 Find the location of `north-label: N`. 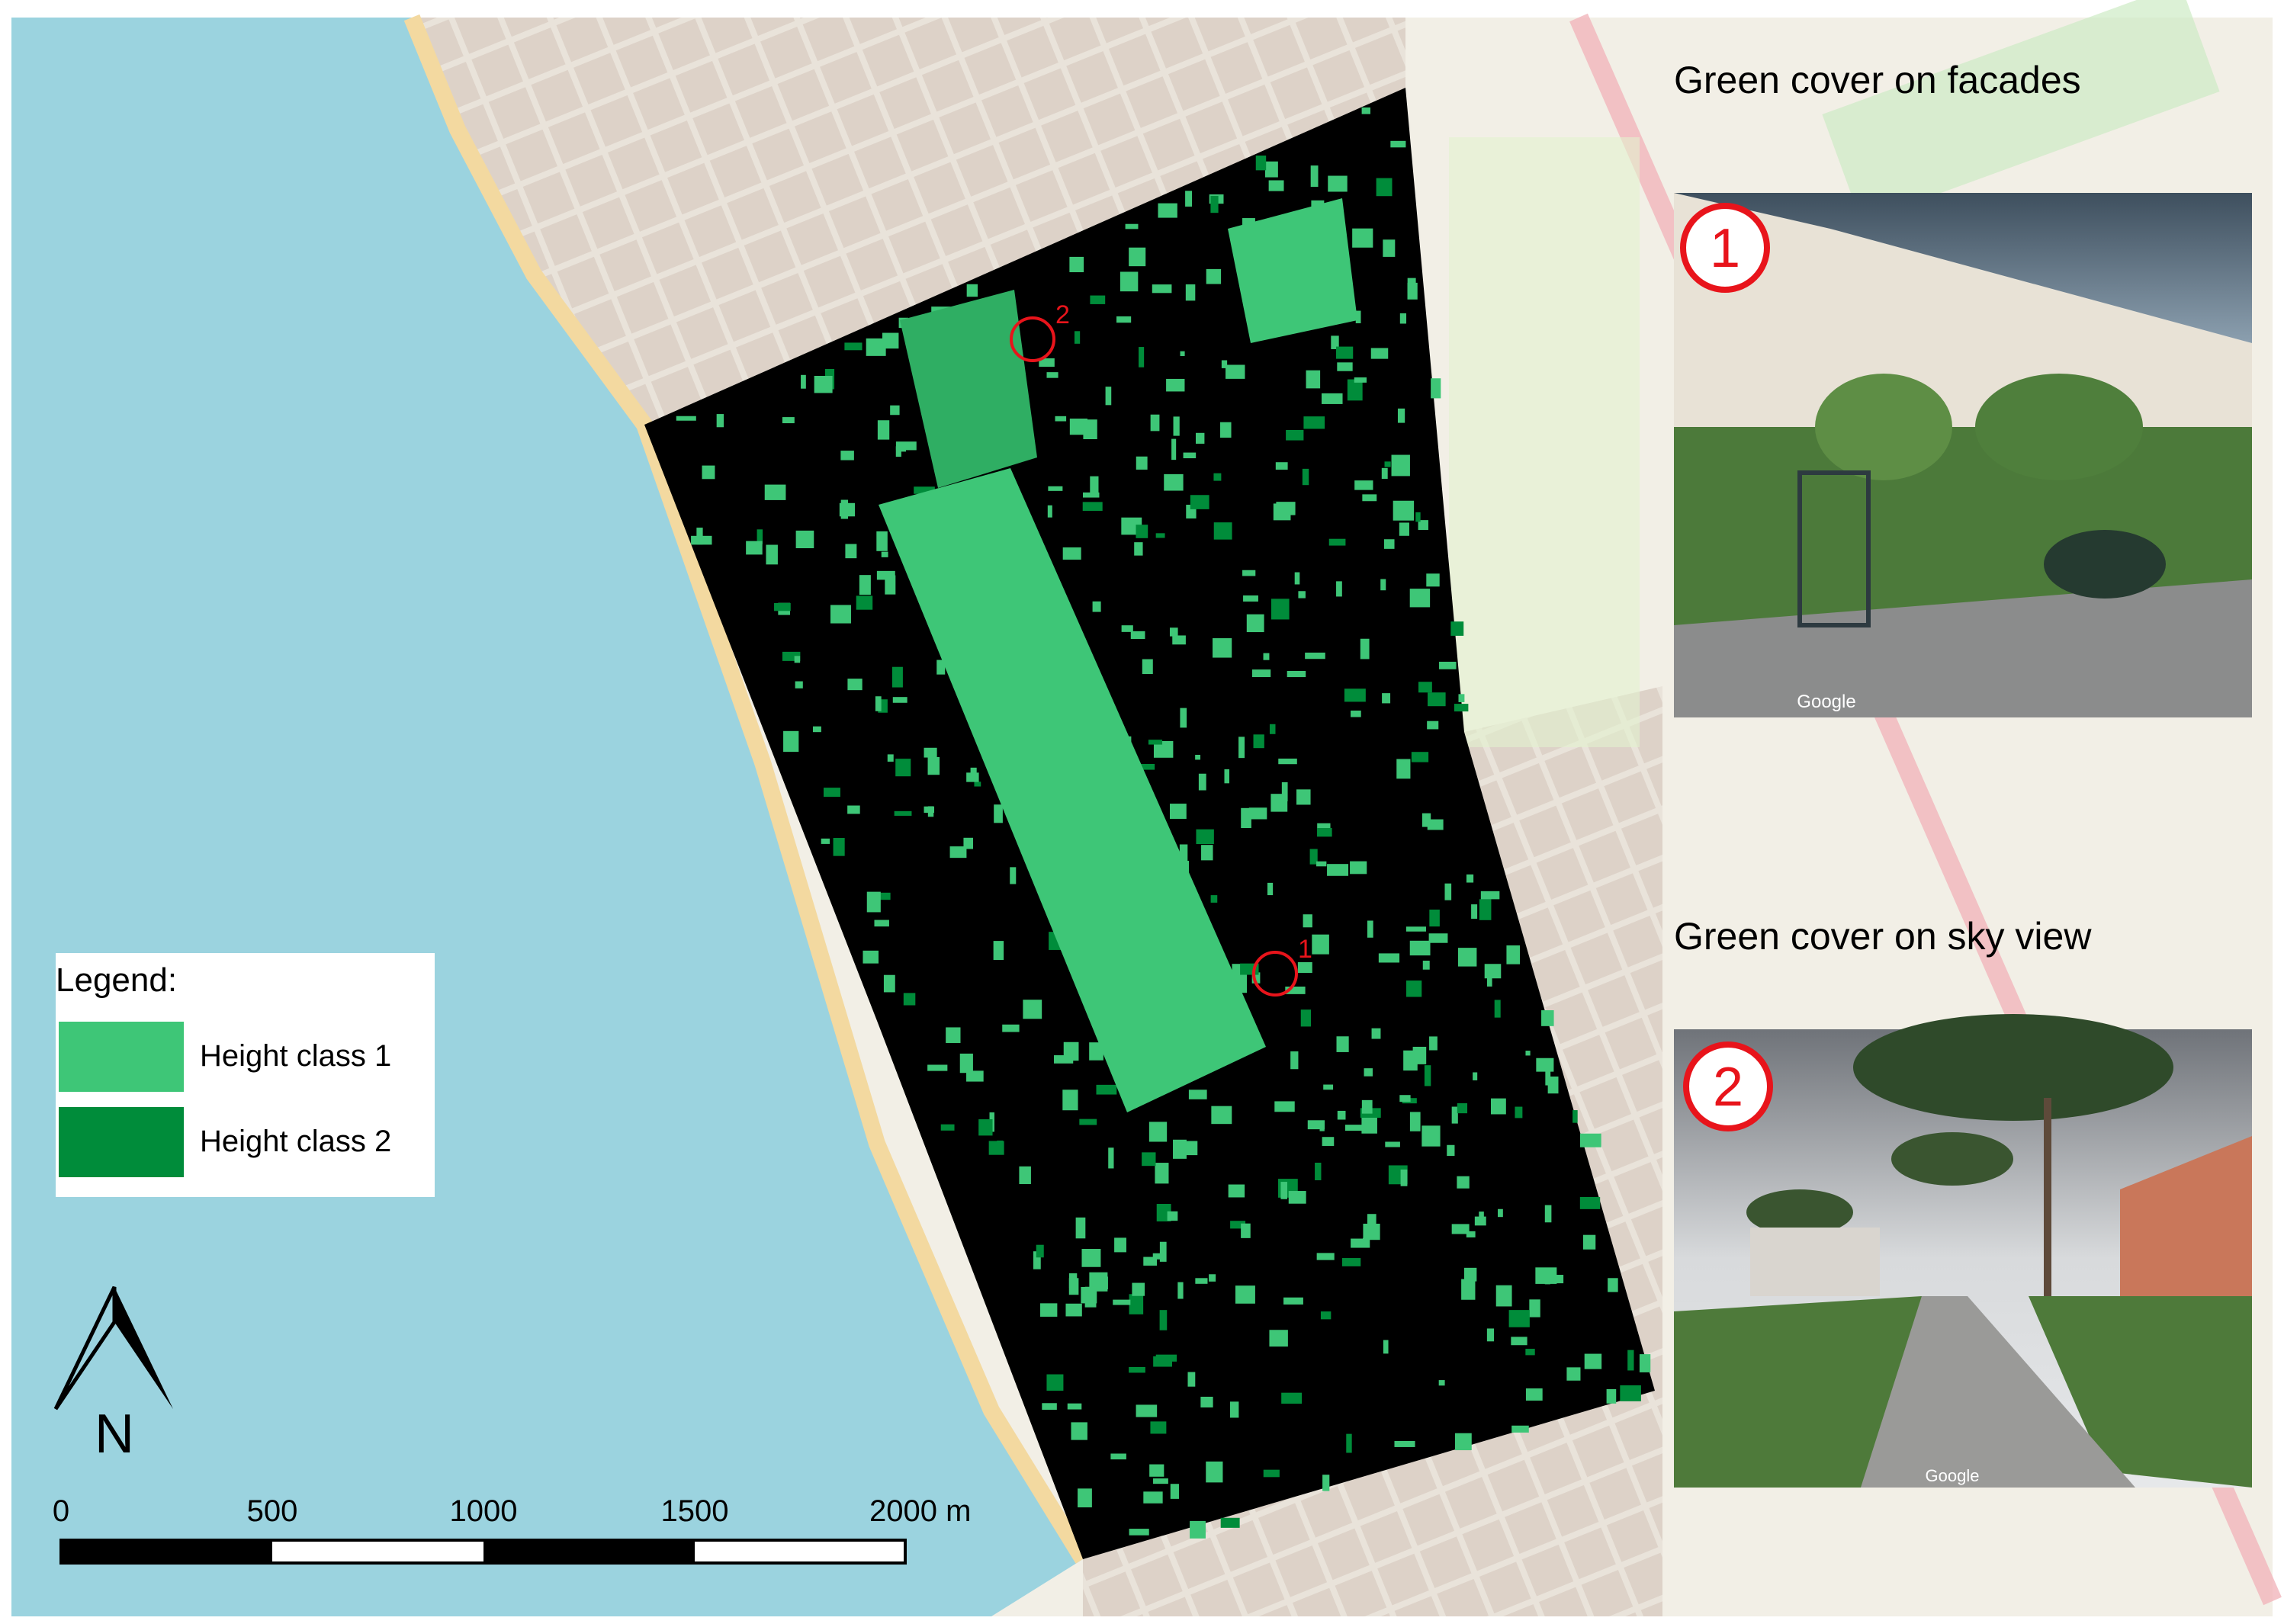

north-label: N is located at coordinates (115, 1434).